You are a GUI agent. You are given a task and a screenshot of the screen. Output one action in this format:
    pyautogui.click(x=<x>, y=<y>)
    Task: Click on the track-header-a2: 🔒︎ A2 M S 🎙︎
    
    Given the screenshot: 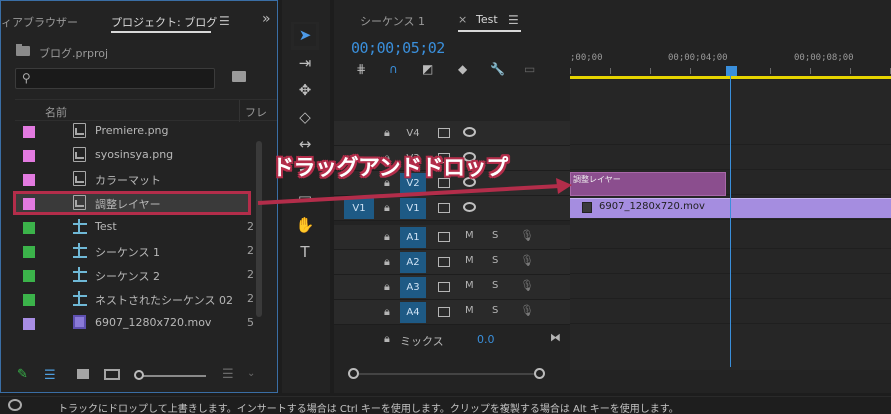 What is the action you would take?
    pyautogui.click(x=452, y=262)
    